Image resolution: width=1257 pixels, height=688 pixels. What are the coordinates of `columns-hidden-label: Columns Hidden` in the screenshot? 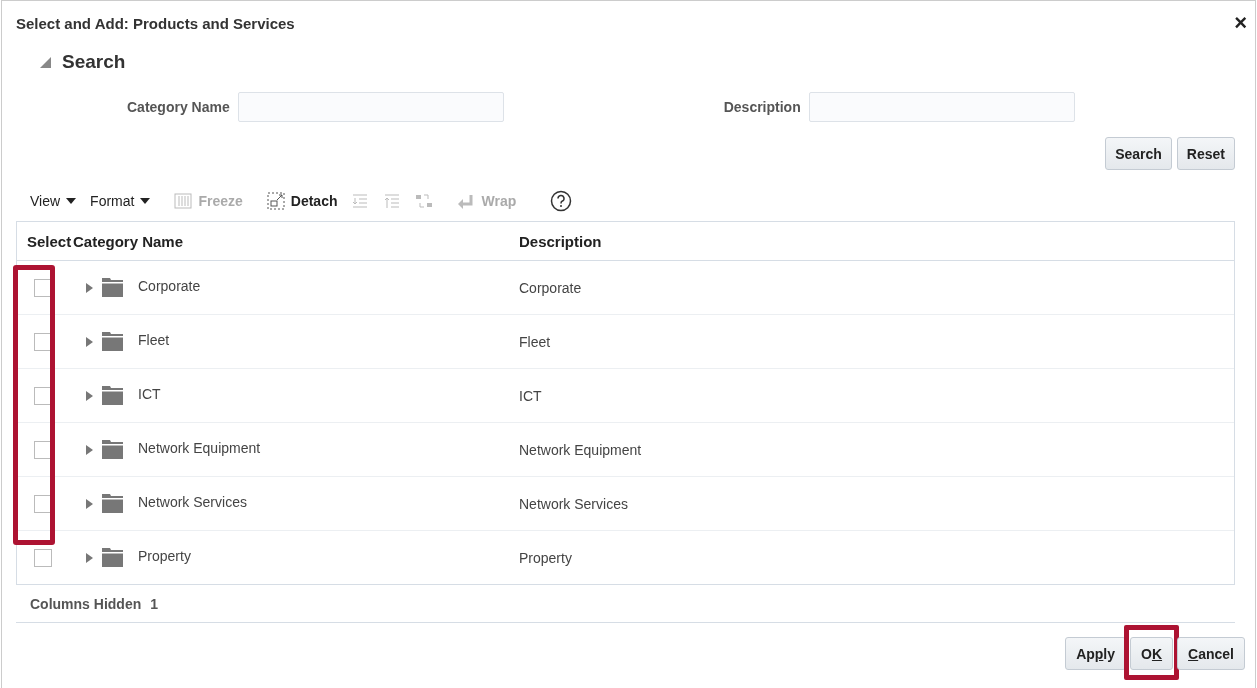 It's located at (86, 603).